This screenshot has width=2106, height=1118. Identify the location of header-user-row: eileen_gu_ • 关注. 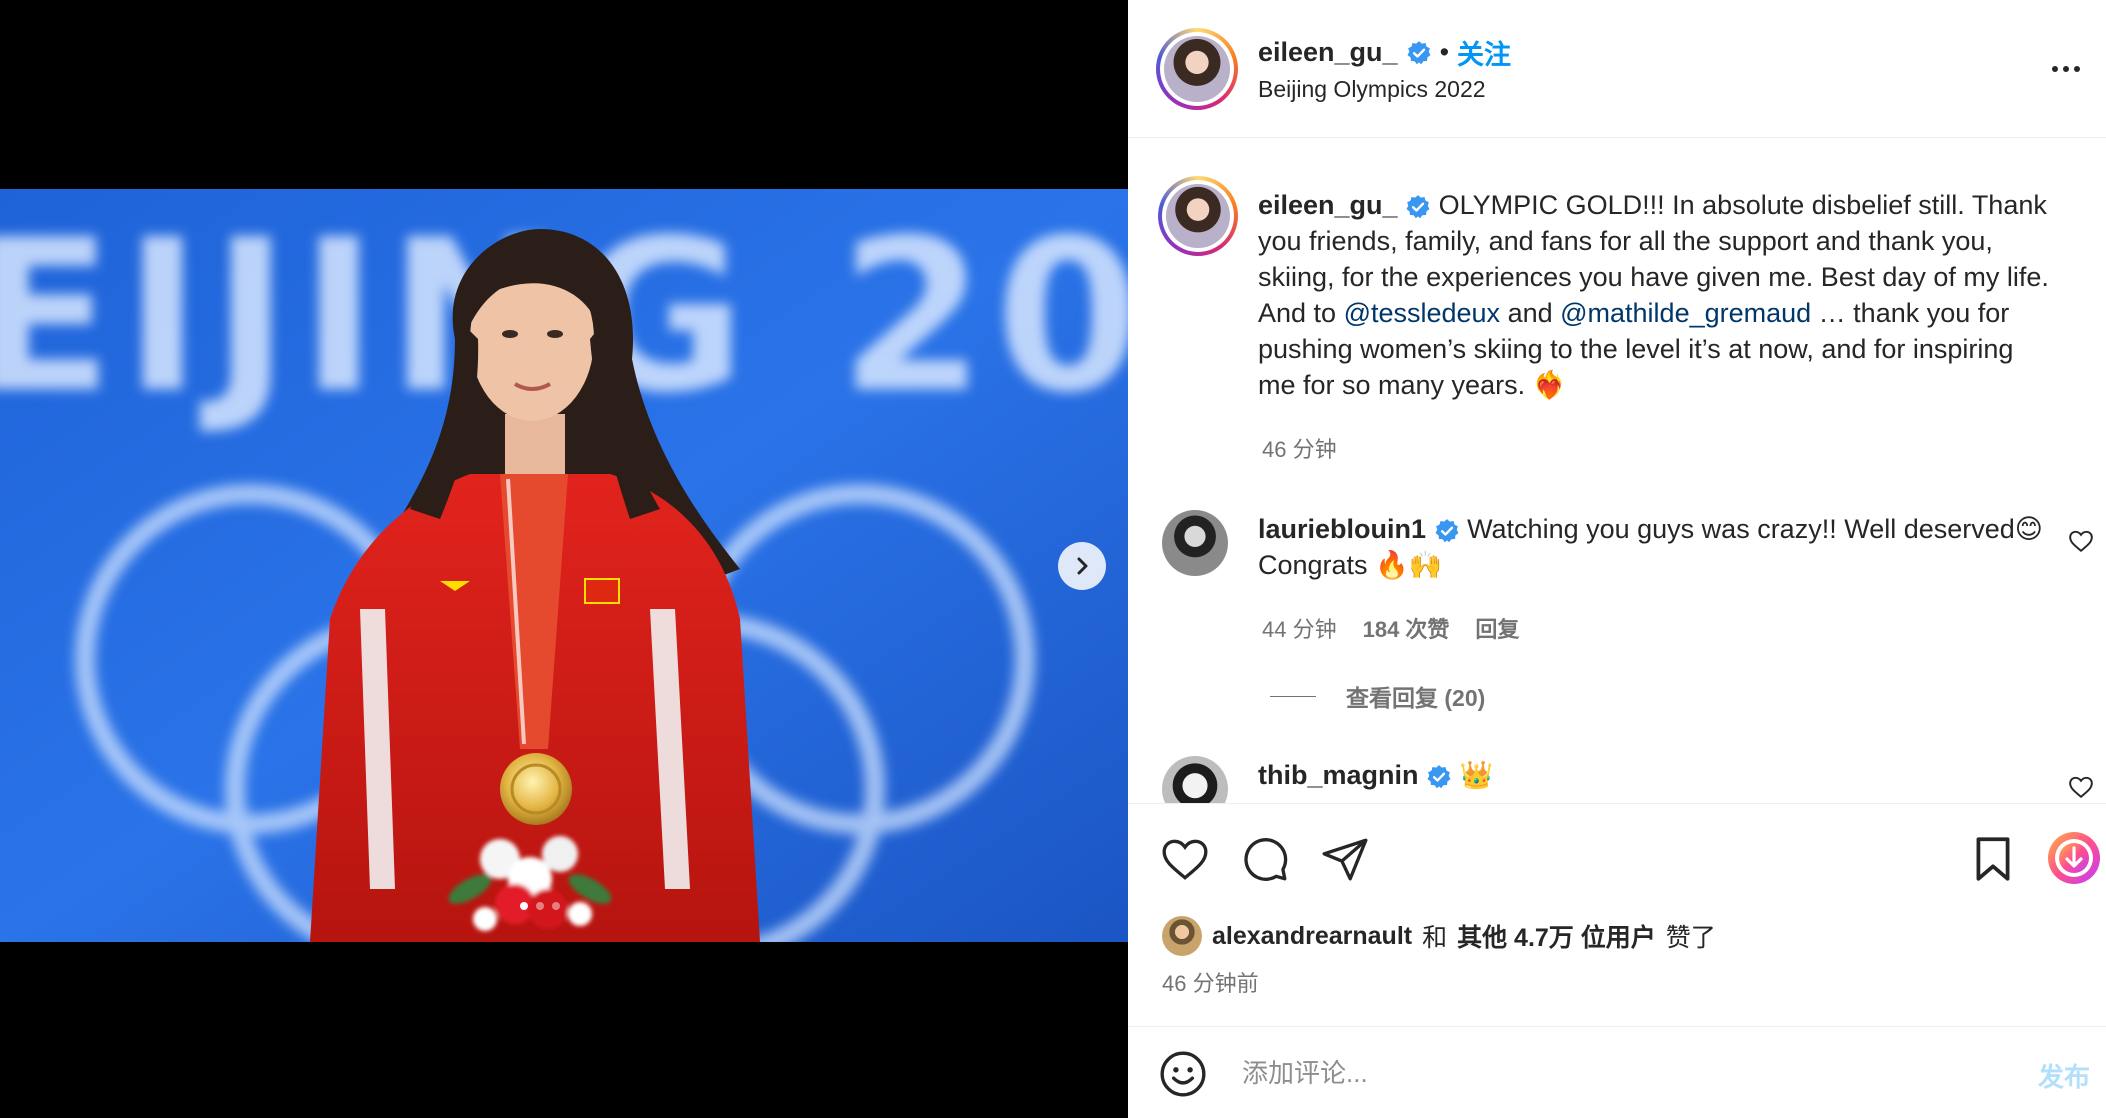
(1384, 52).